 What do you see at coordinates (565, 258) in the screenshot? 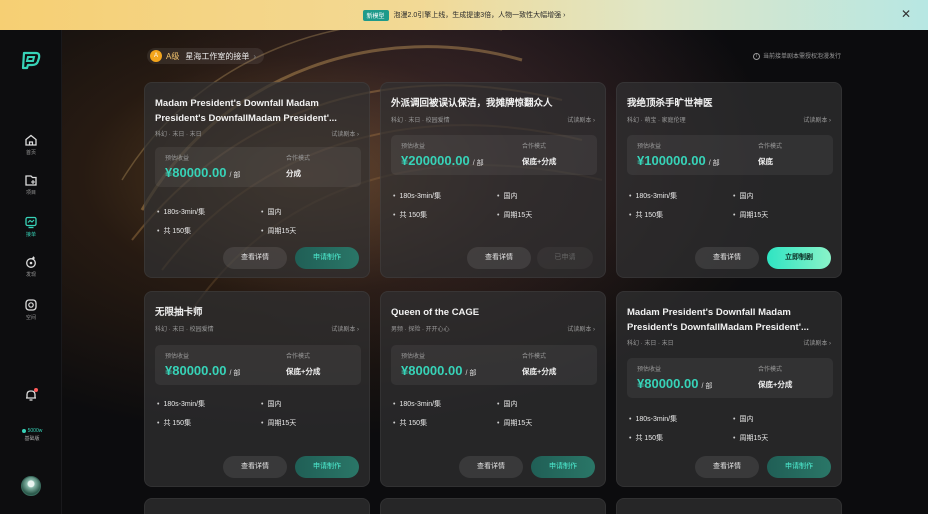
I see `applied-button: 已申请` at bounding box center [565, 258].